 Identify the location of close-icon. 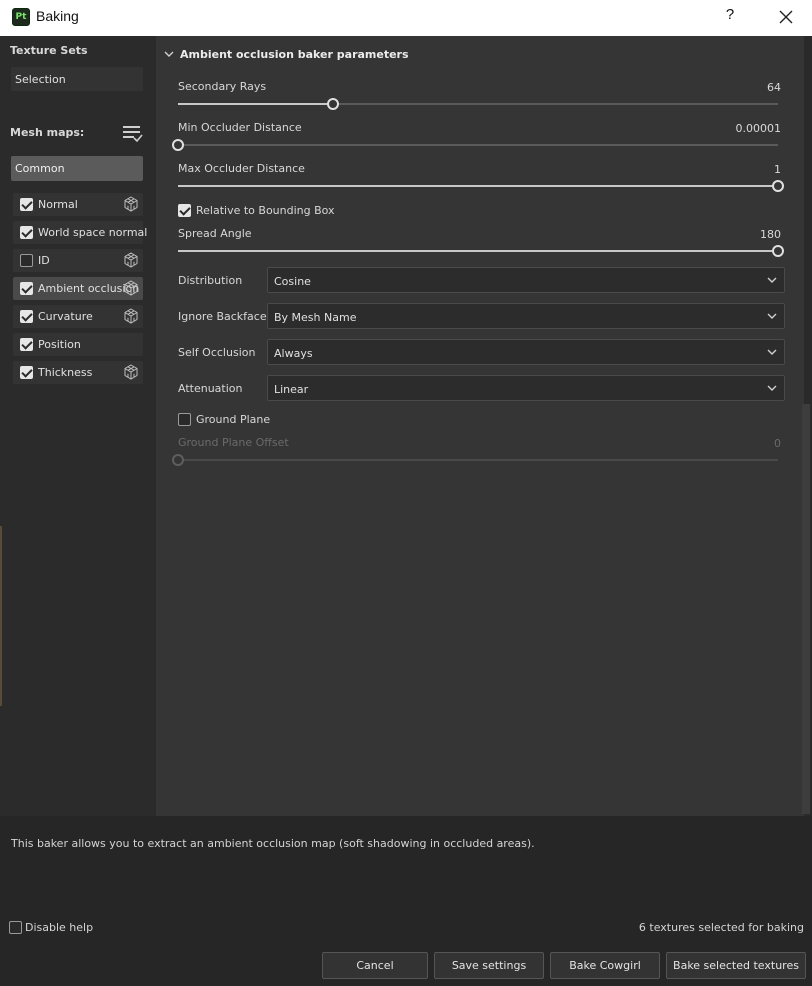
(786, 17).